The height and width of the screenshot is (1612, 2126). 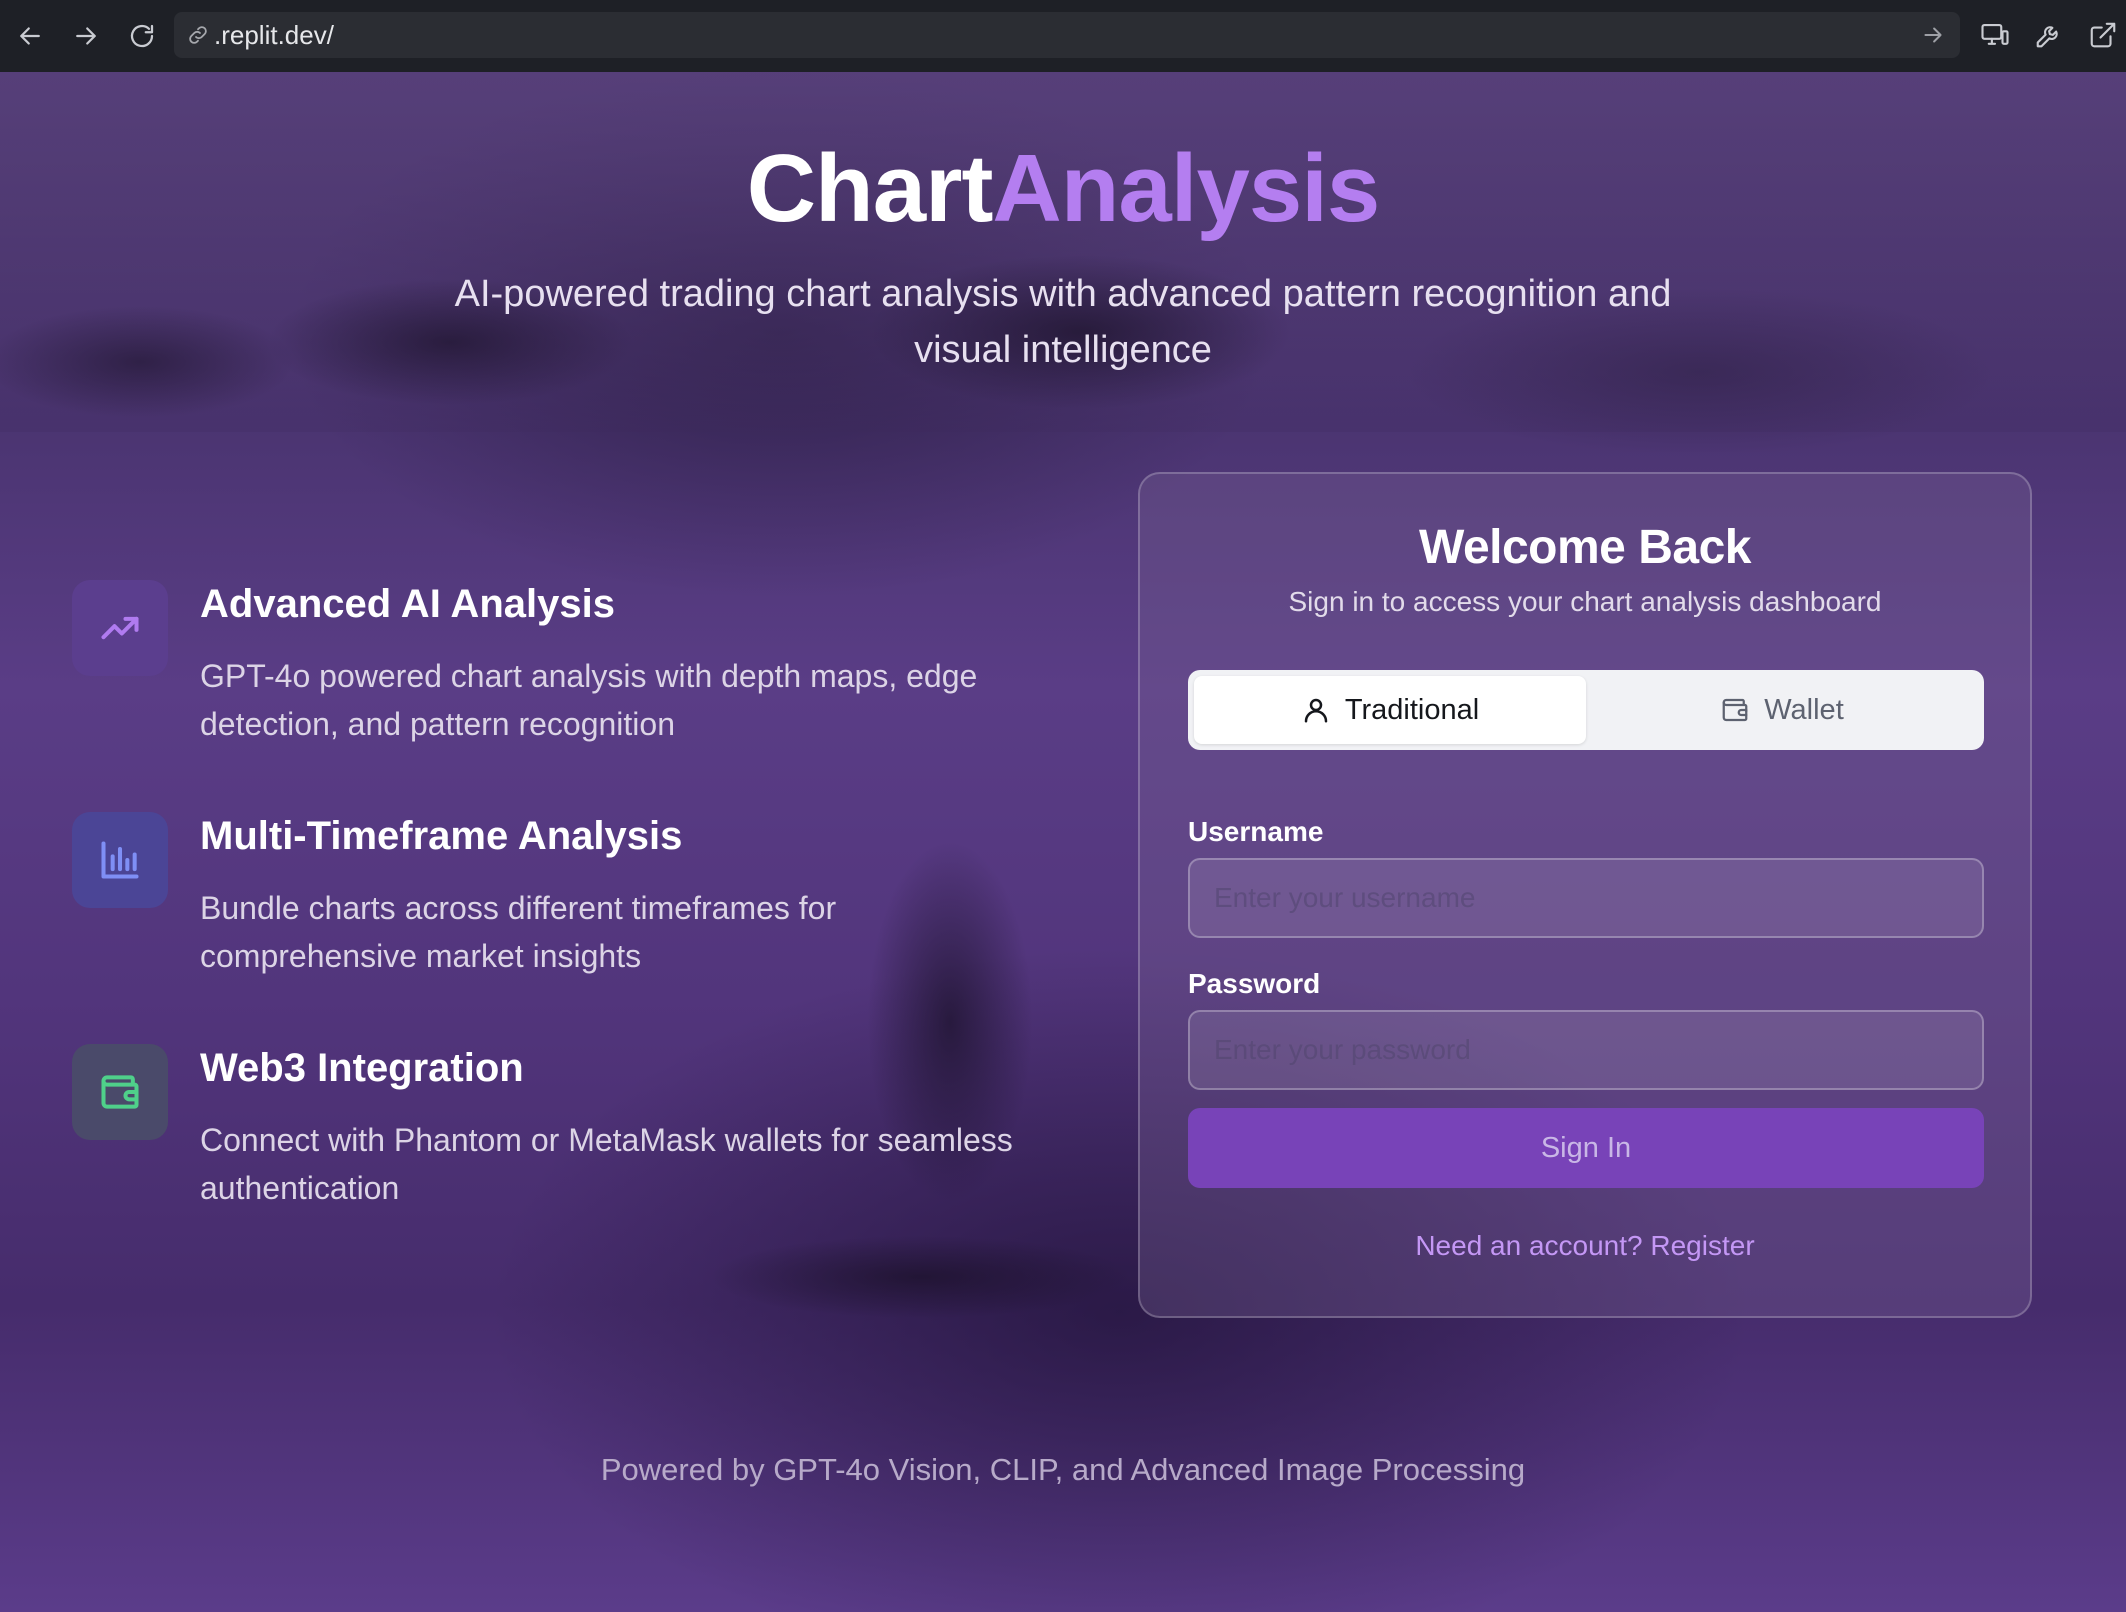 I want to click on login-title: Welcome Back, so click(x=1585, y=547).